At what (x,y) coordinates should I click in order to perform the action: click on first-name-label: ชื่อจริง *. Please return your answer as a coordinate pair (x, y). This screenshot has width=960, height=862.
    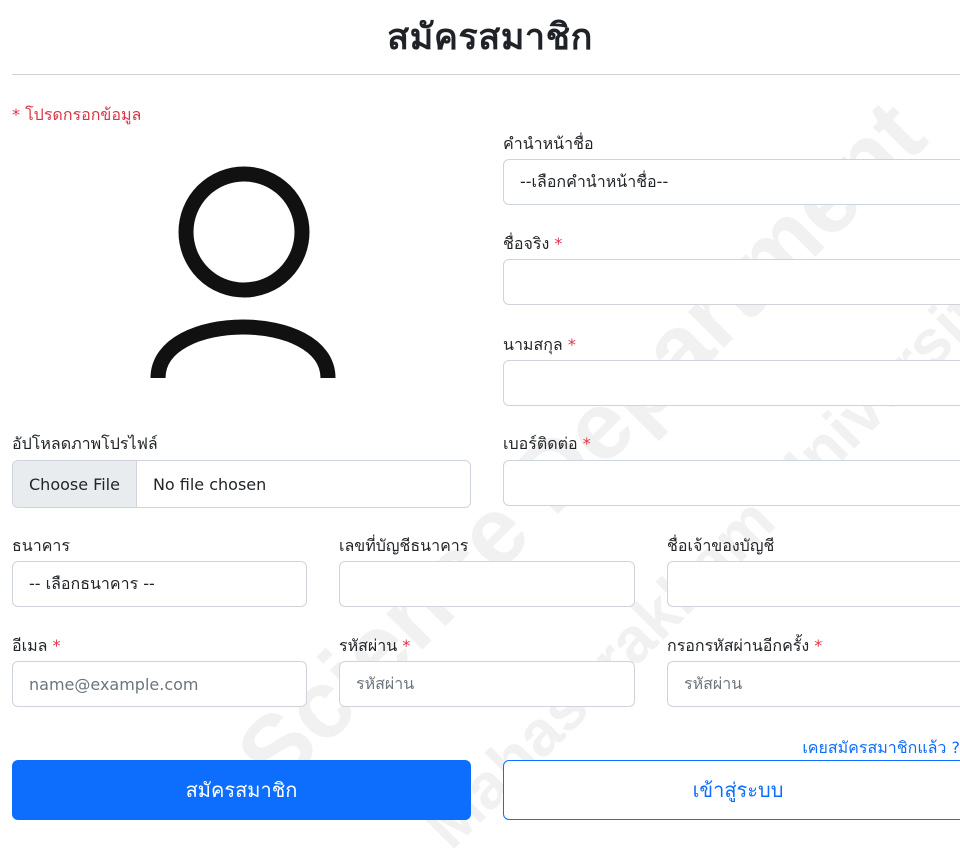
    Looking at the image, I should click on (533, 243).